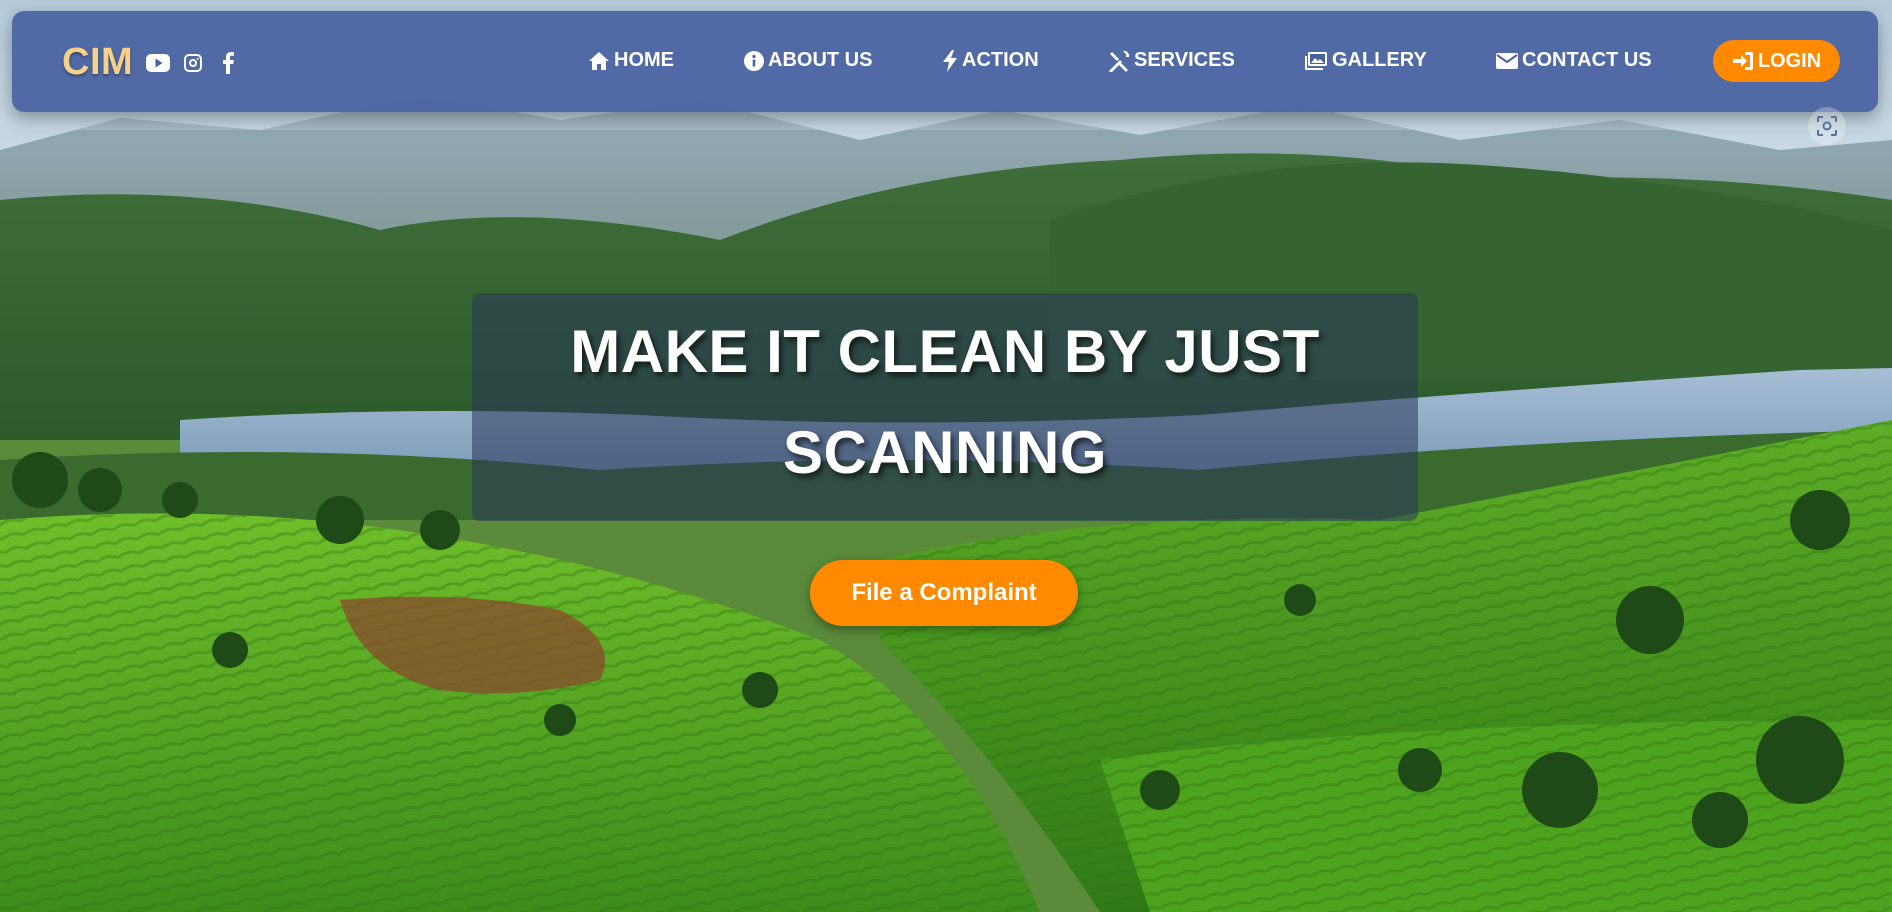 The image size is (1892, 912). Describe the element at coordinates (1184, 60) in the screenshot. I see `nav-item-label: SERVICES` at that location.